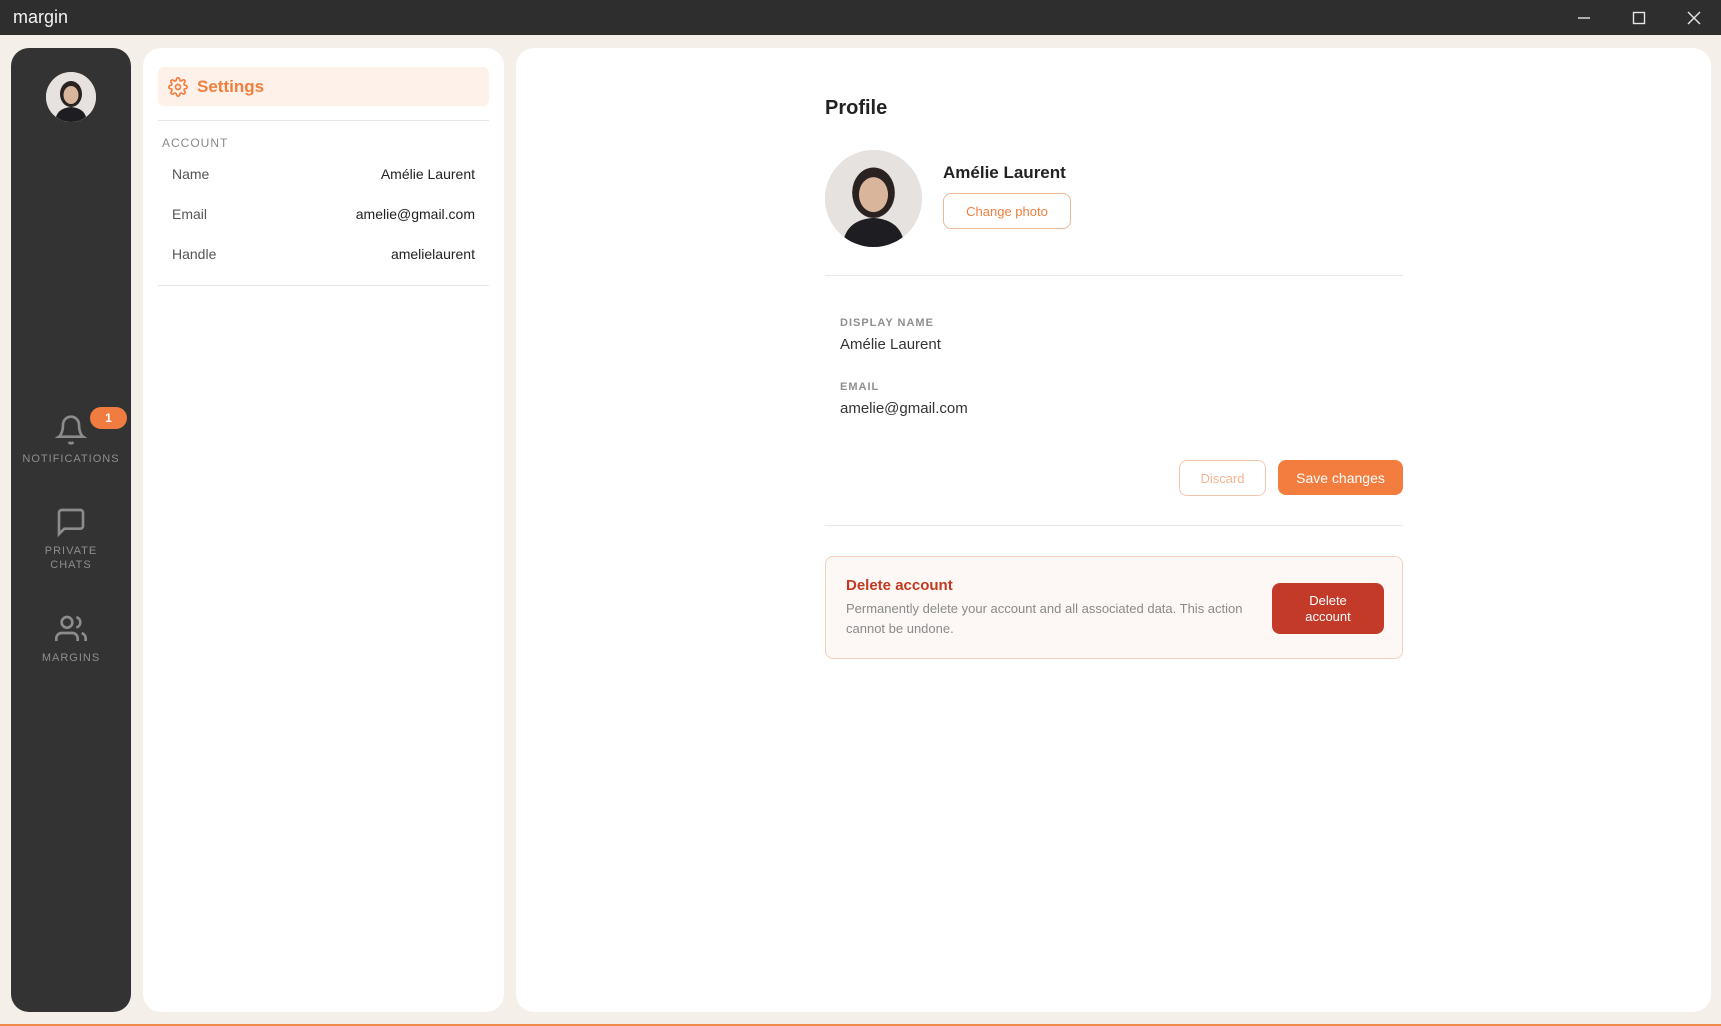 This screenshot has height=1026, width=1721. Describe the element at coordinates (71, 558) in the screenshot. I see `nav-private-chats-label: PRIVATE CHATS` at that location.